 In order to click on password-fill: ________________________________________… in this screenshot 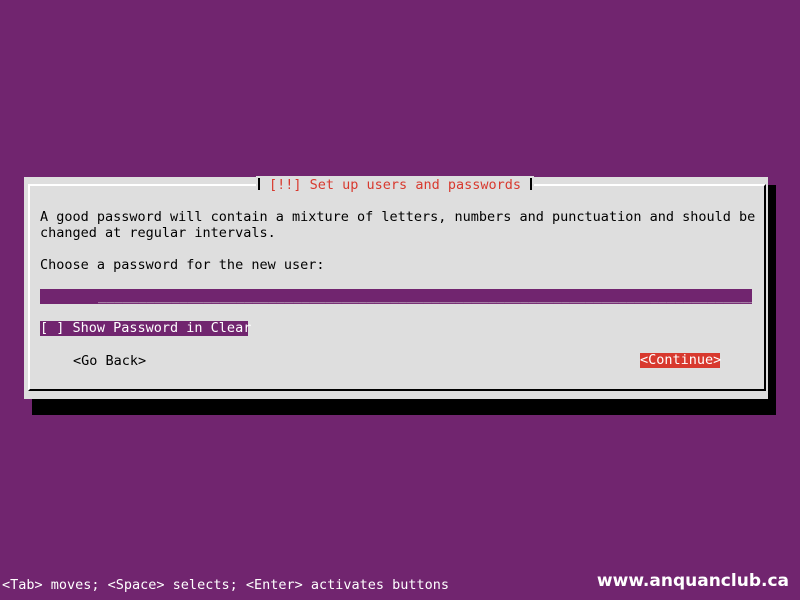, I will do `click(425, 296)`.